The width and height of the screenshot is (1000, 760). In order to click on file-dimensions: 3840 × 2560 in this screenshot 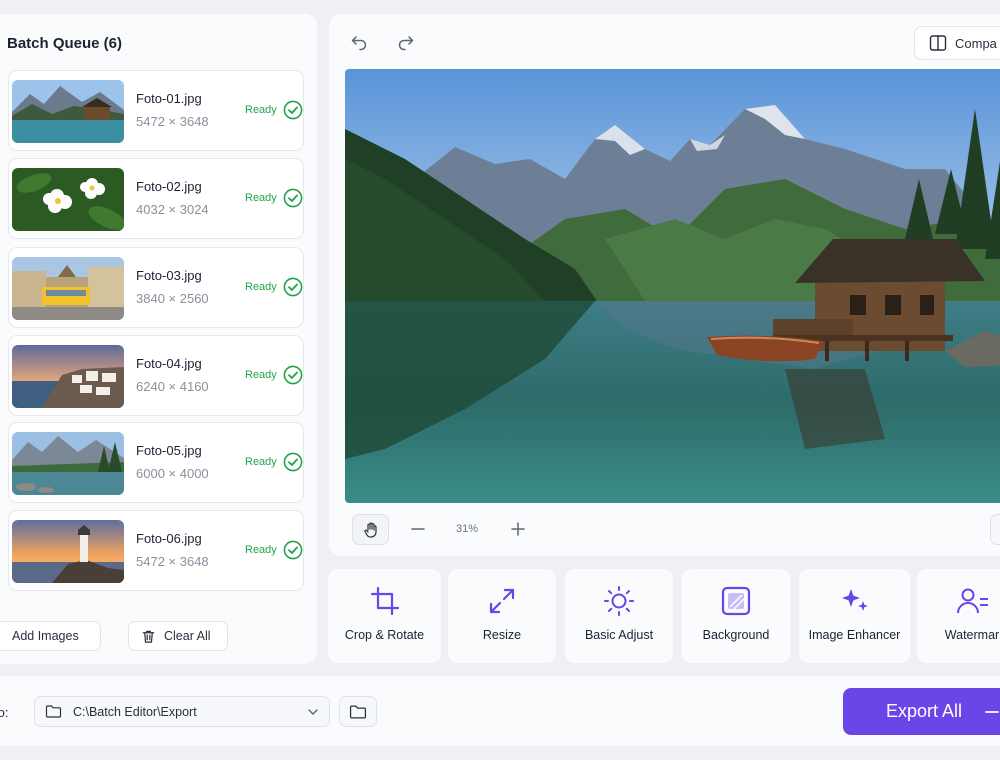, I will do `click(172, 298)`.